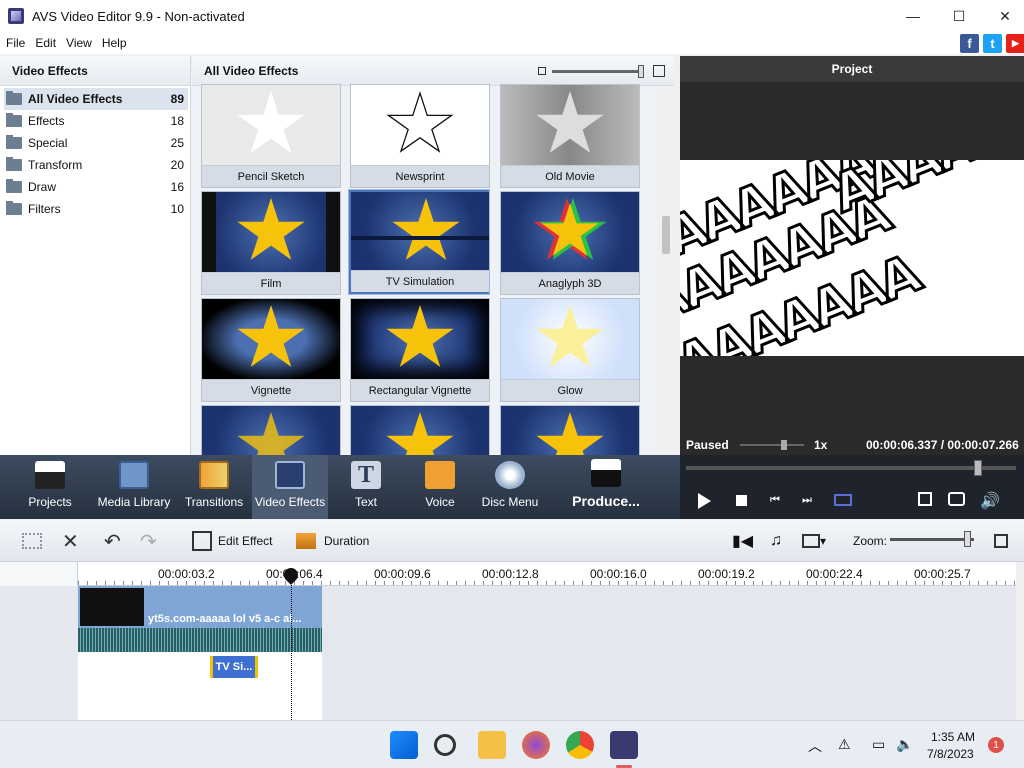 Image resolution: width=1024 pixels, height=768 pixels. What do you see at coordinates (956, 499) in the screenshot?
I see `snapshot-icon` at bounding box center [956, 499].